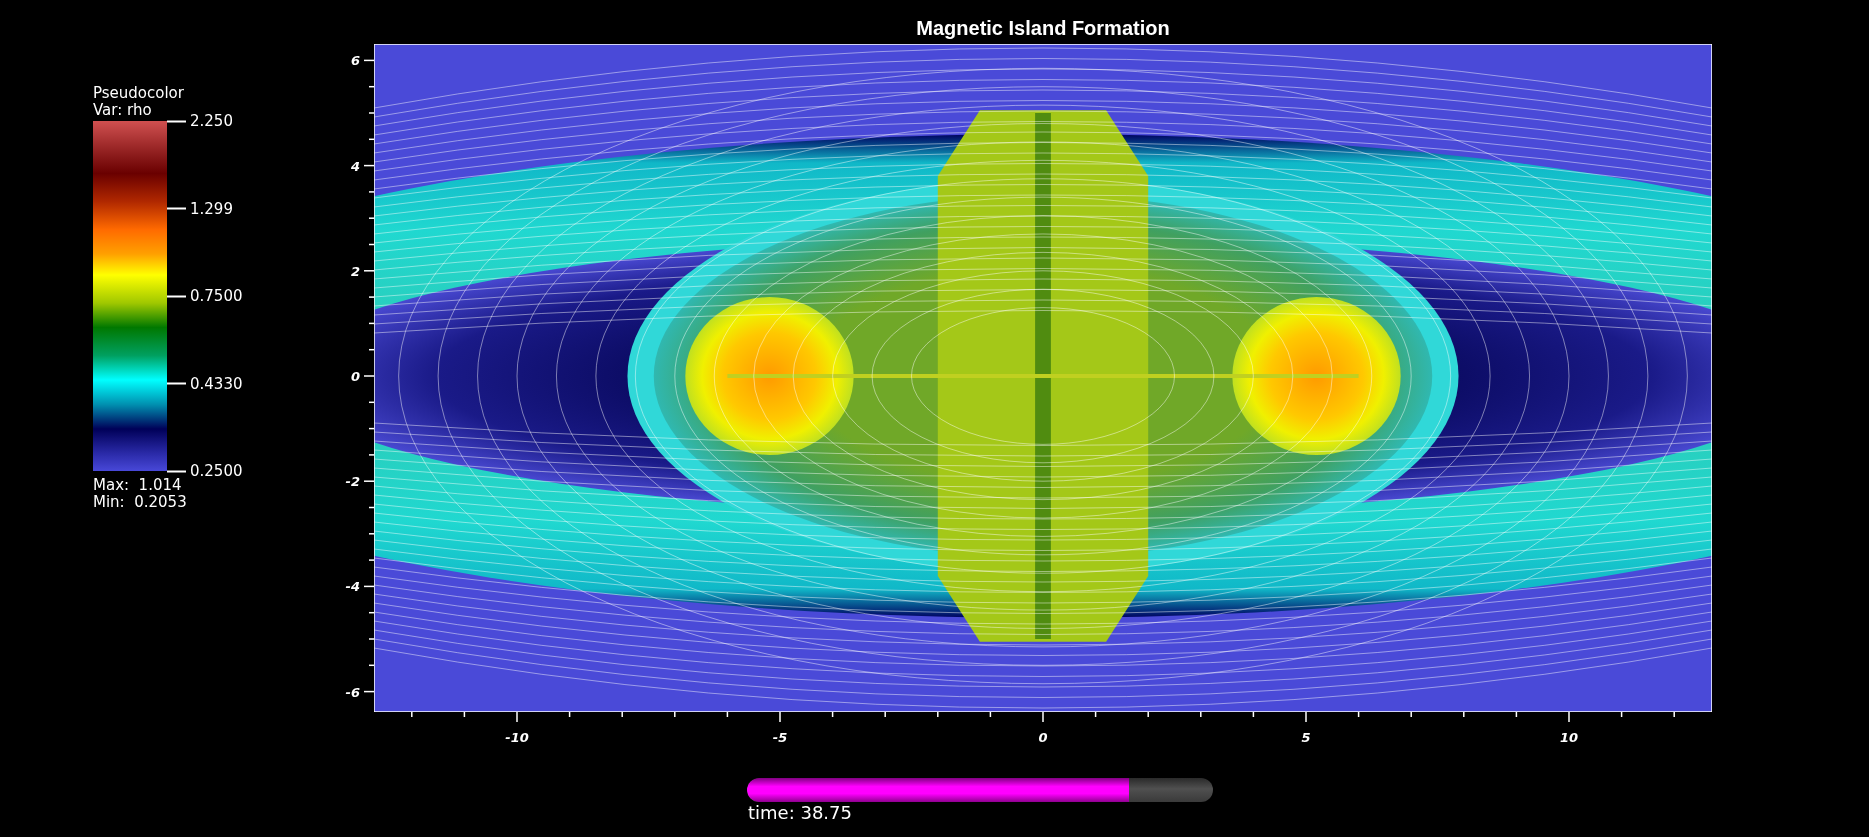 The image size is (1869, 837). I want to click on y-tick-label: 6, so click(355, 61).